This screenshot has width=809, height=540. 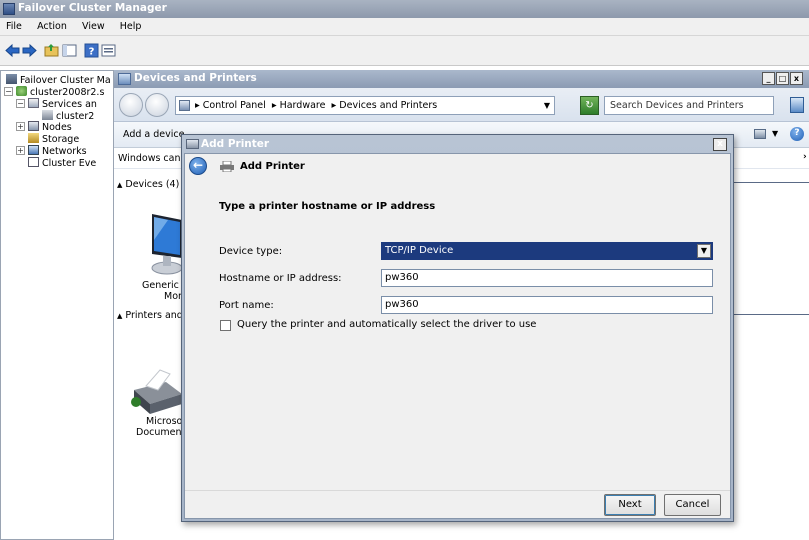 I want to click on hostname-label: Hostname or IP address:, so click(x=280, y=278).